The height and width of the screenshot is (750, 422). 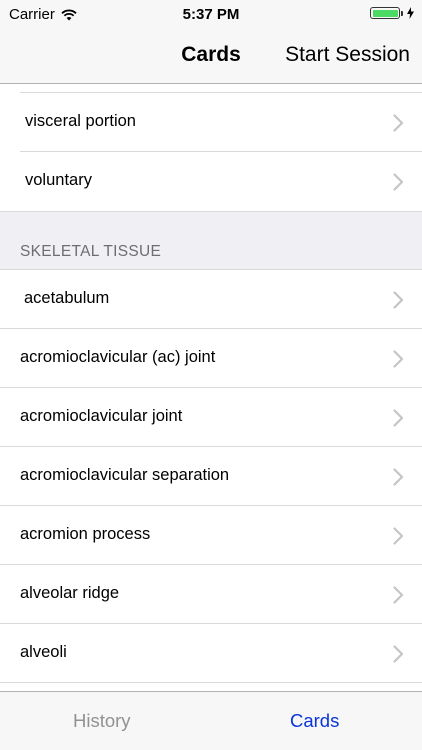 I want to click on charging-bolt-icon, so click(x=410, y=13).